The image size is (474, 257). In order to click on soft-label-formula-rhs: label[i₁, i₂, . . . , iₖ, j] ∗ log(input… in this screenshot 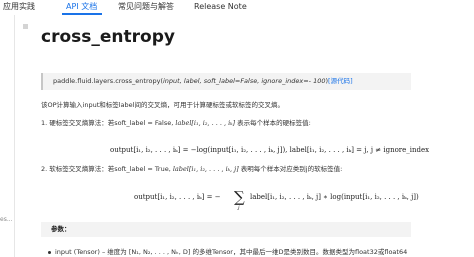, I will do `click(334, 197)`.